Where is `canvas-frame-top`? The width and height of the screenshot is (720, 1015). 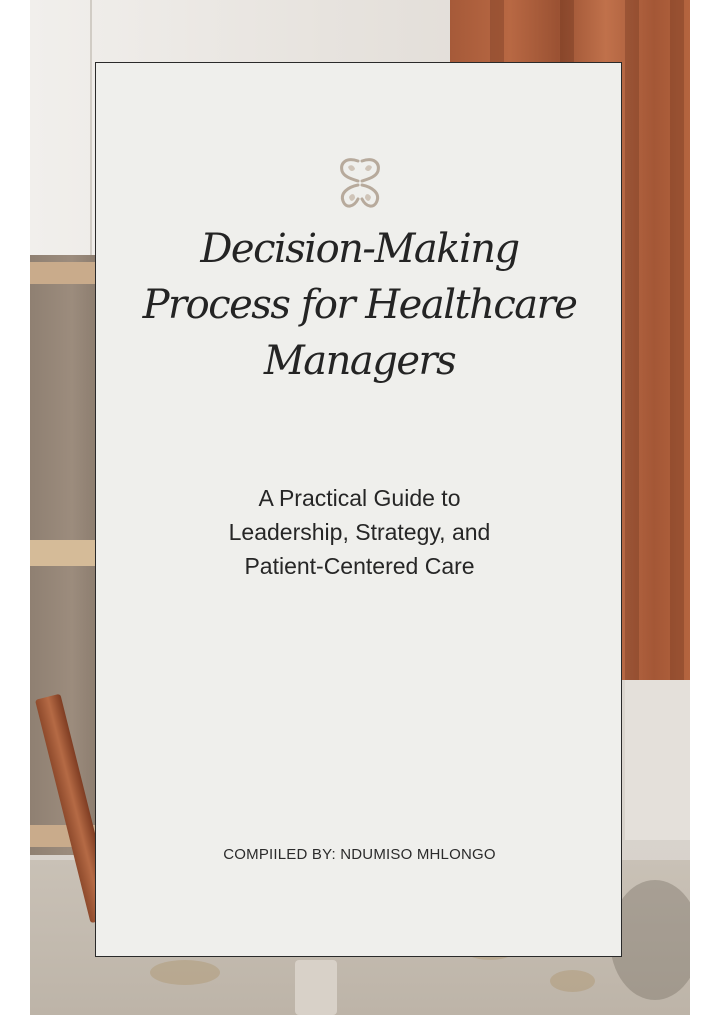
canvas-frame-top is located at coordinates (65, 273).